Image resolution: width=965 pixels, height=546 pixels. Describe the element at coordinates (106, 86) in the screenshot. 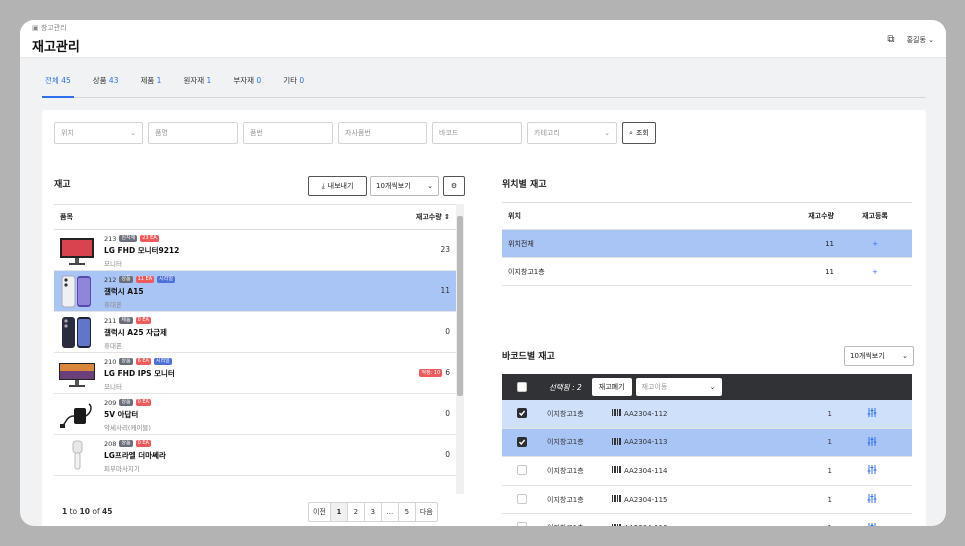

I see `tab-1: 상품 43` at that location.